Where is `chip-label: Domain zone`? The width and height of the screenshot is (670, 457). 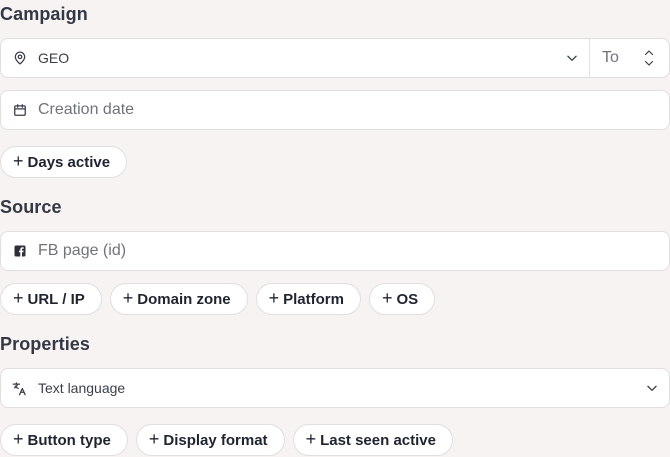
chip-label: Domain zone is located at coordinates (184, 299).